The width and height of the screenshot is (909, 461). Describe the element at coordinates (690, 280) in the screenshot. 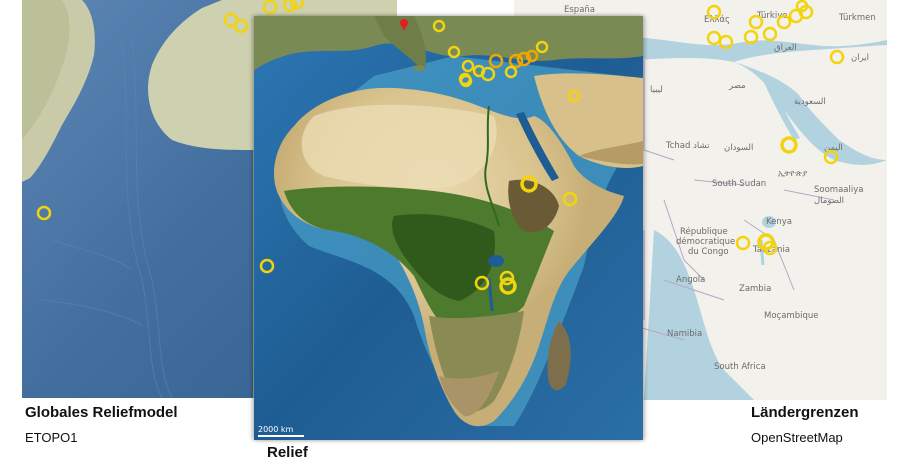

I see `label-angola: Angola` at that location.